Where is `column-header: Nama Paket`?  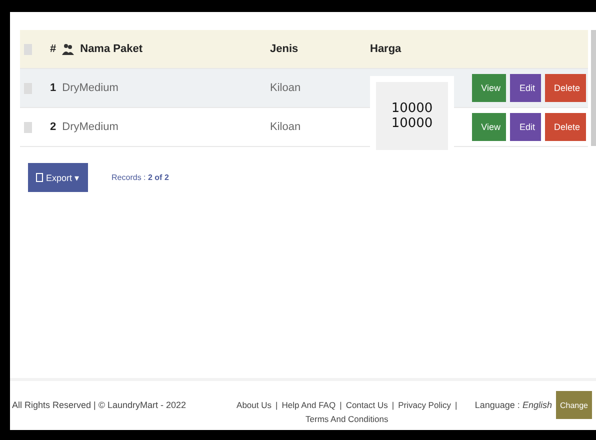 column-header: Nama Paket is located at coordinates (111, 49).